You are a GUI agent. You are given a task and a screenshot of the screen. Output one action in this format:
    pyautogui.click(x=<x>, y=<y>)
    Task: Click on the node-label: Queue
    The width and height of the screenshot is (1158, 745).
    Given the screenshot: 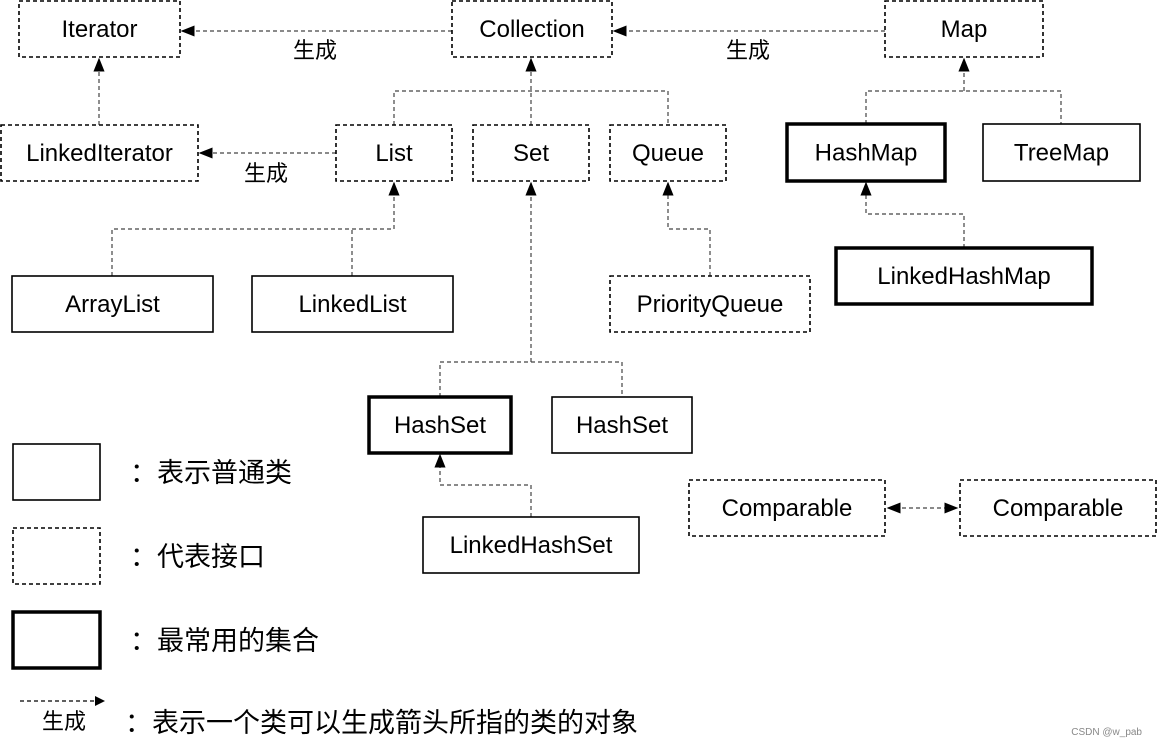 What is the action you would take?
    pyautogui.click(x=668, y=153)
    